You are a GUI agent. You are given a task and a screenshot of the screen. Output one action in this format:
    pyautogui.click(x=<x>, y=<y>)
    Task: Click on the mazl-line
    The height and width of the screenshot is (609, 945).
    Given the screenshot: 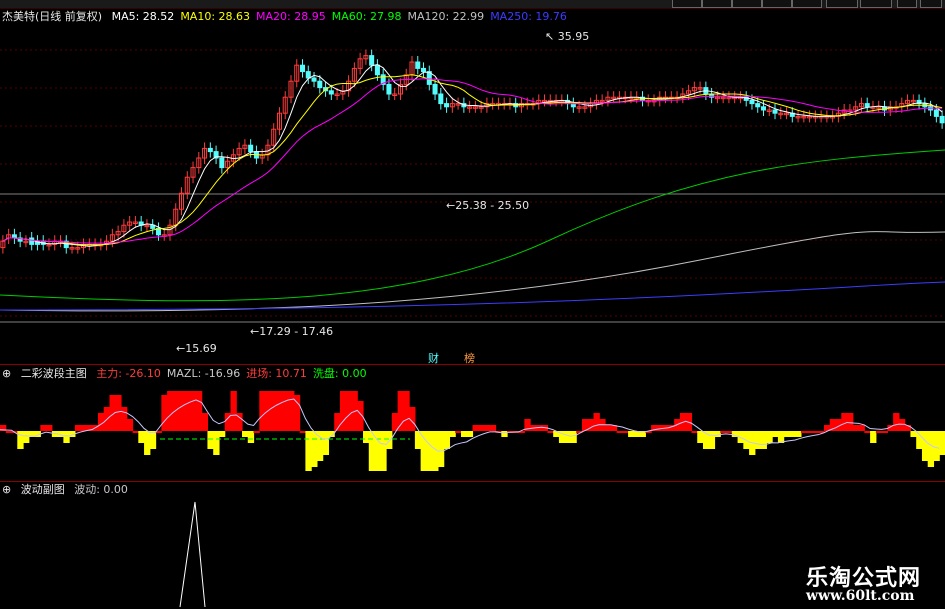 What is the action you would take?
    pyautogui.click(x=470, y=425)
    